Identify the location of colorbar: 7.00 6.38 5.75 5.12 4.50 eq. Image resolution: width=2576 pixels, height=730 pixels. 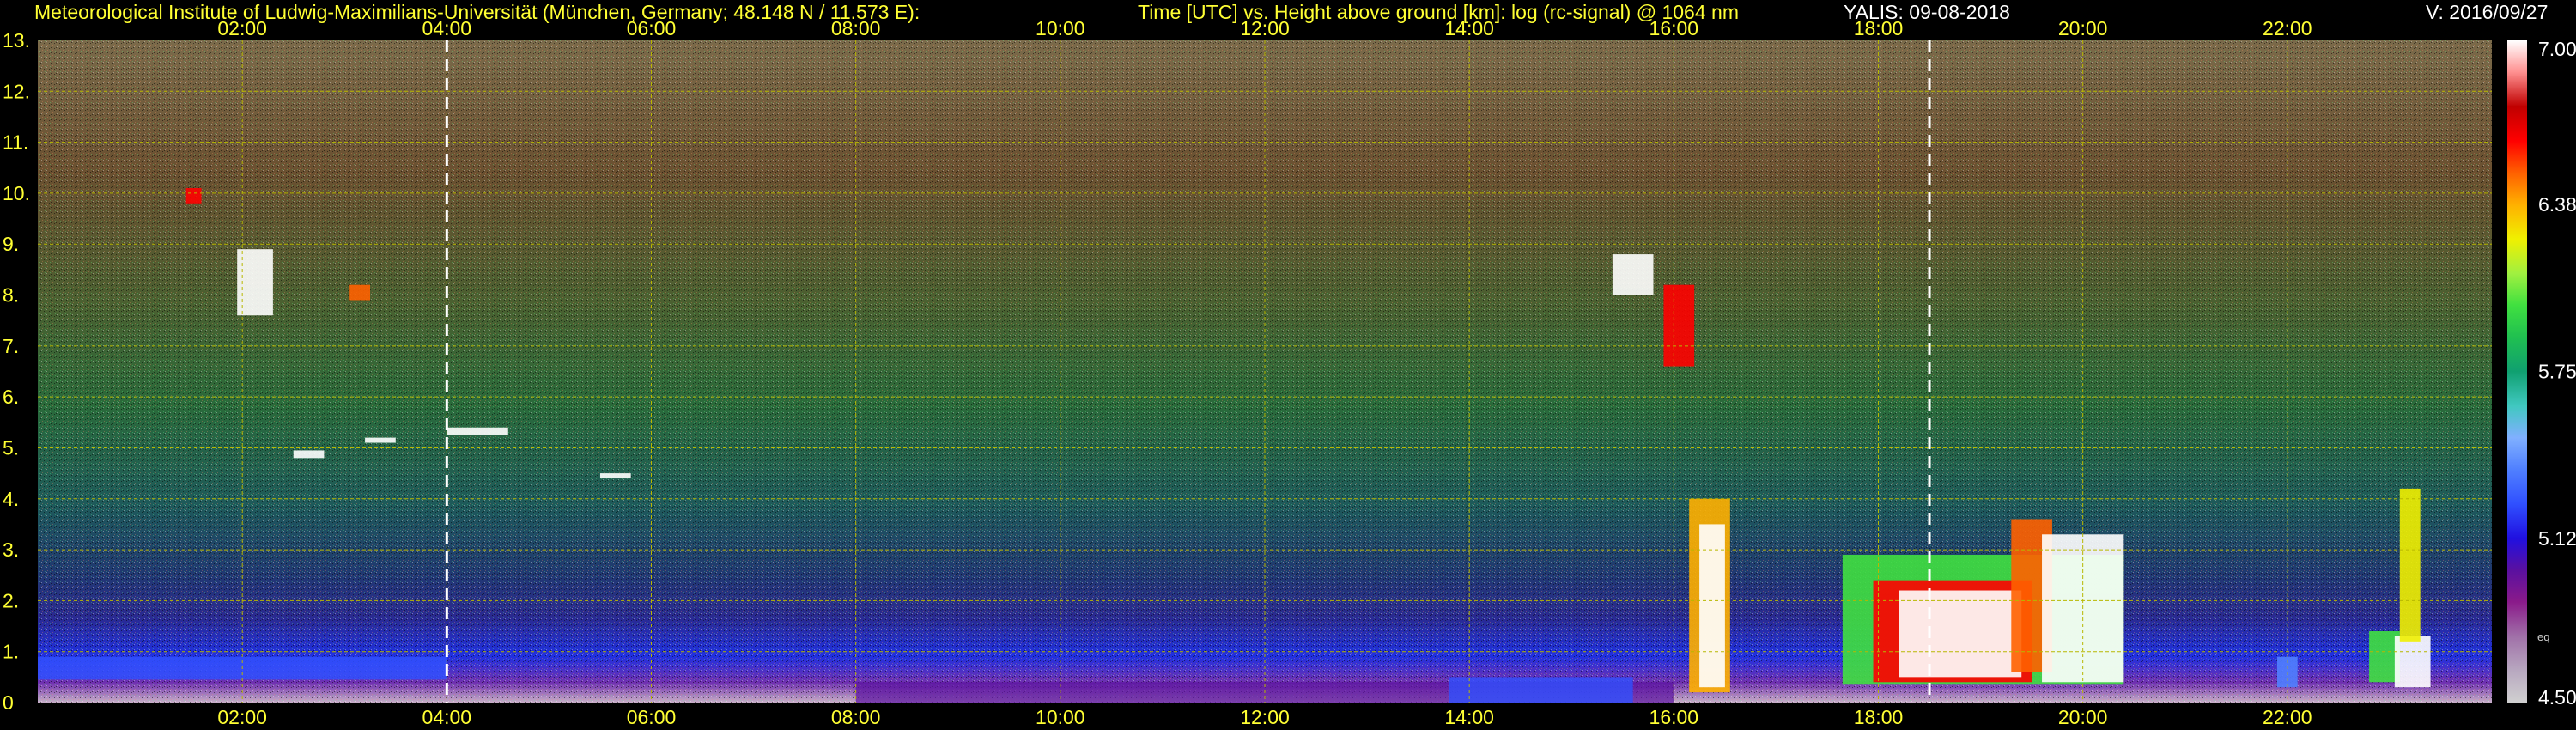
(2541, 373).